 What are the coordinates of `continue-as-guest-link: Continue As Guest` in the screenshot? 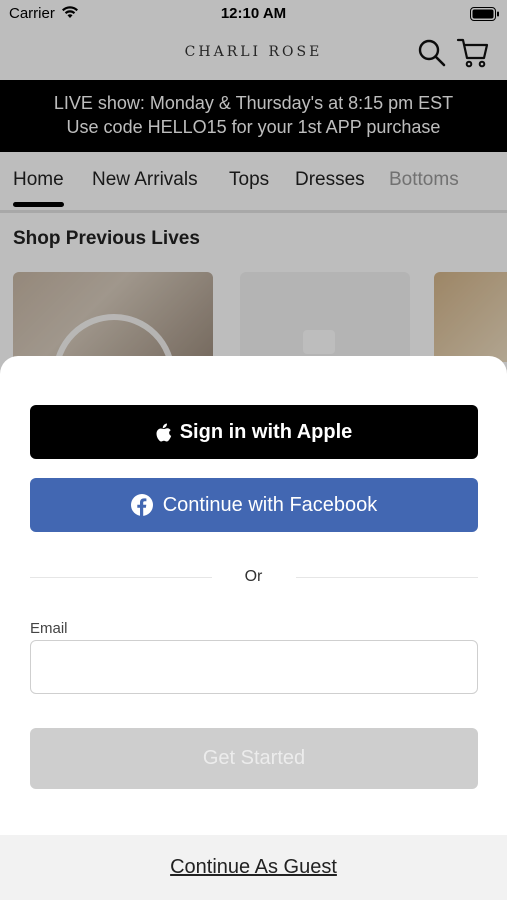 It's located at (253, 867).